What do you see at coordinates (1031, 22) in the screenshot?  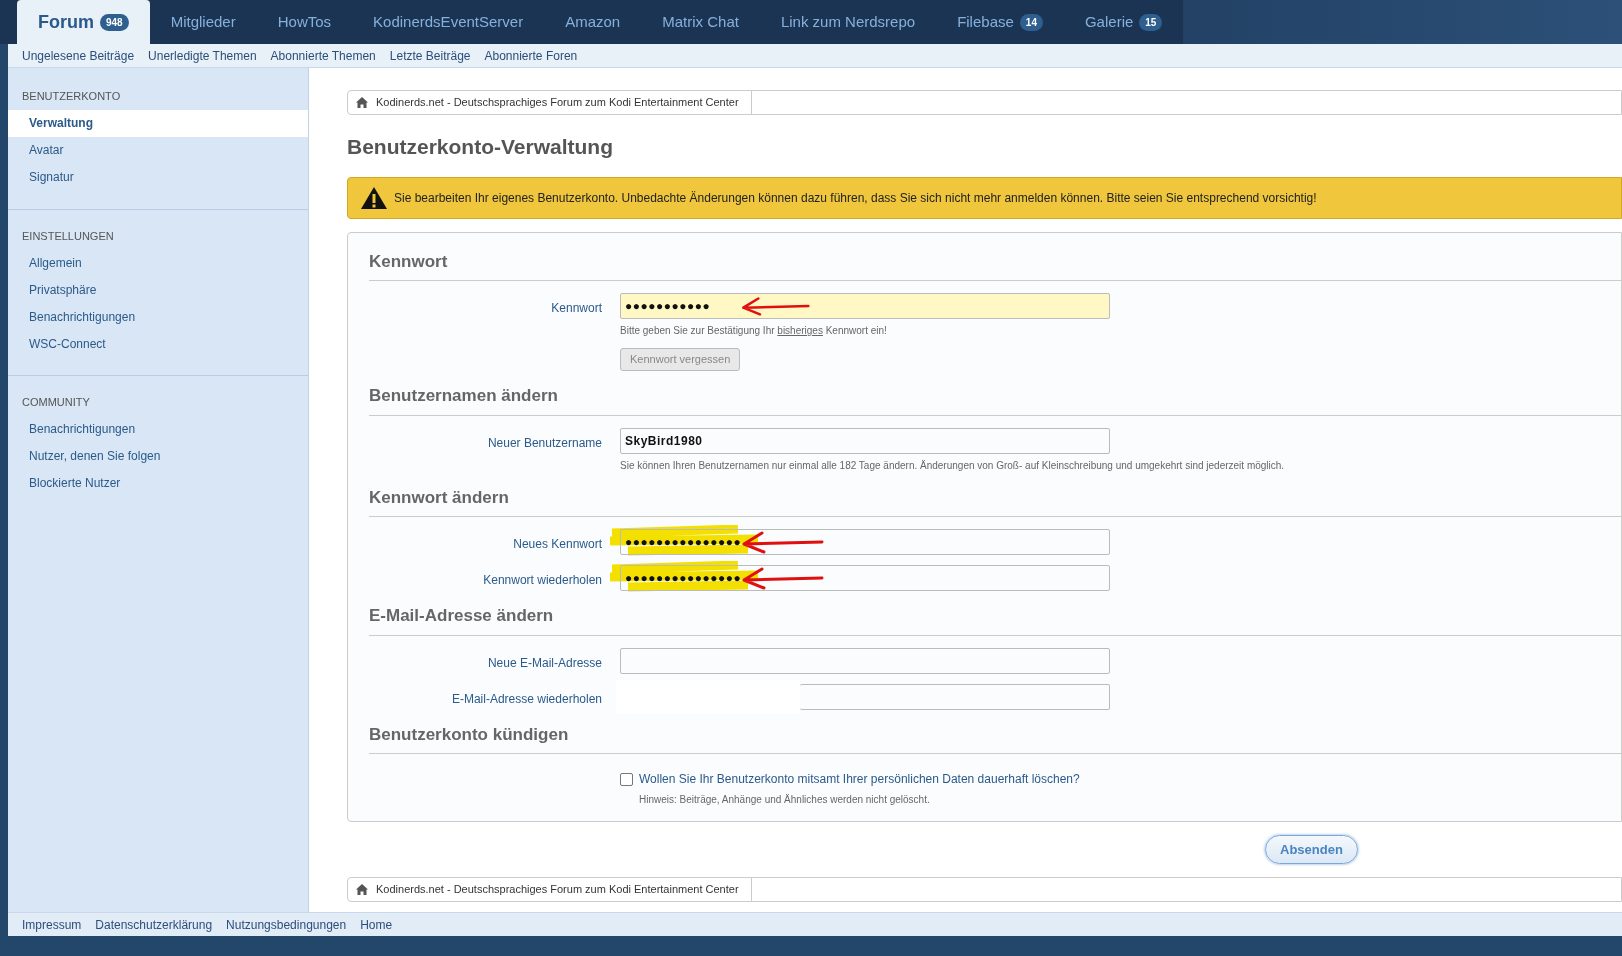 I see `count-badge: 14` at bounding box center [1031, 22].